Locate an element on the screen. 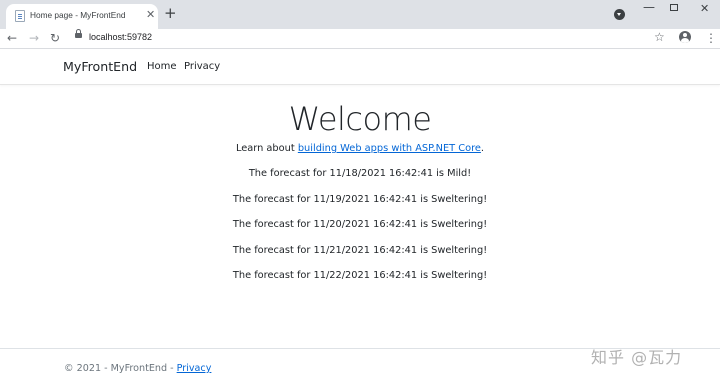 The height and width of the screenshot is (388, 720). copyright-text: © 2021 - MyFrontEnd - is located at coordinates (120, 368).